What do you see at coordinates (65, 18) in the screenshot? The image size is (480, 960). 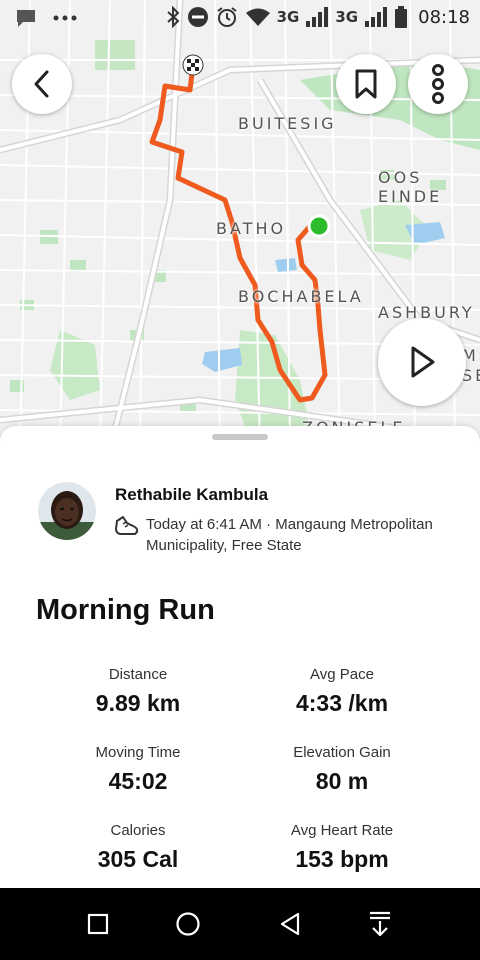 I see `more-dots-icon` at bounding box center [65, 18].